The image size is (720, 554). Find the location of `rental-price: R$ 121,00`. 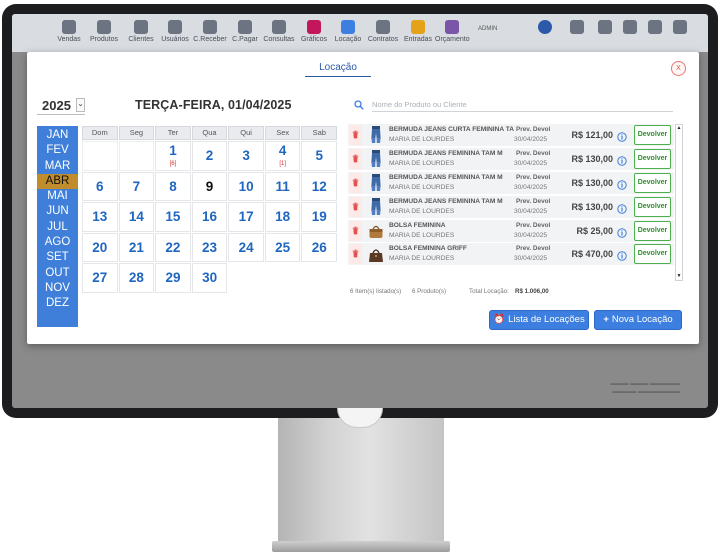

rental-price: R$ 121,00 is located at coordinates (592, 135).